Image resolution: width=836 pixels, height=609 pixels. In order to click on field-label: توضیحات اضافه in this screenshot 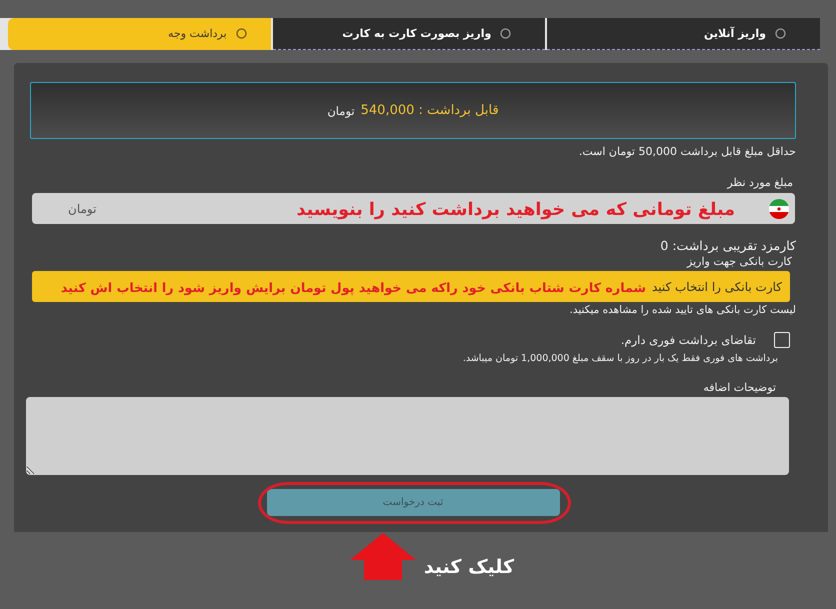, I will do `click(739, 388)`.